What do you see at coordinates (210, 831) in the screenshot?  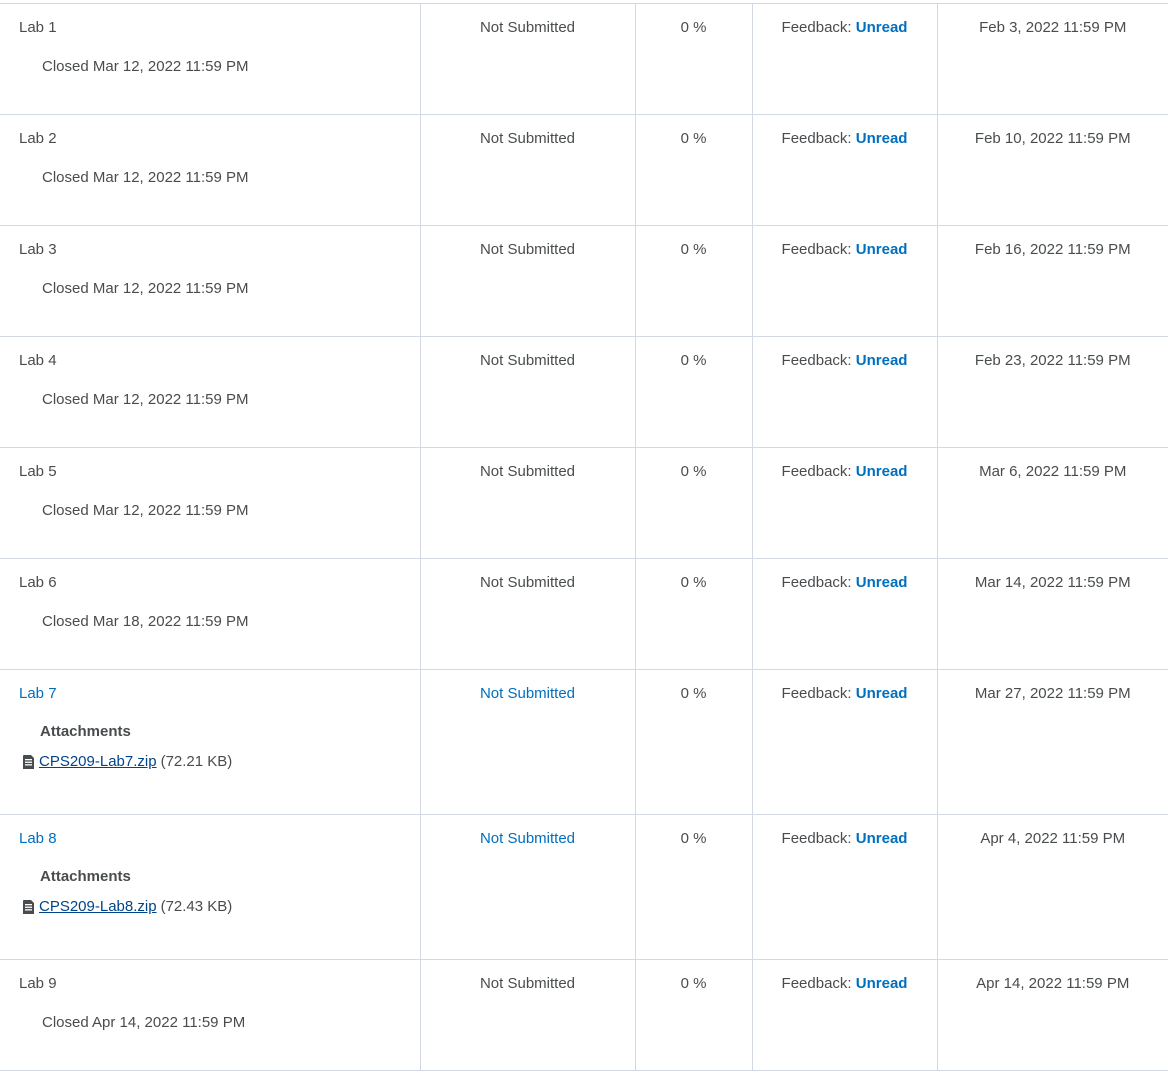 I see `assignment-name: Lab 8` at bounding box center [210, 831].